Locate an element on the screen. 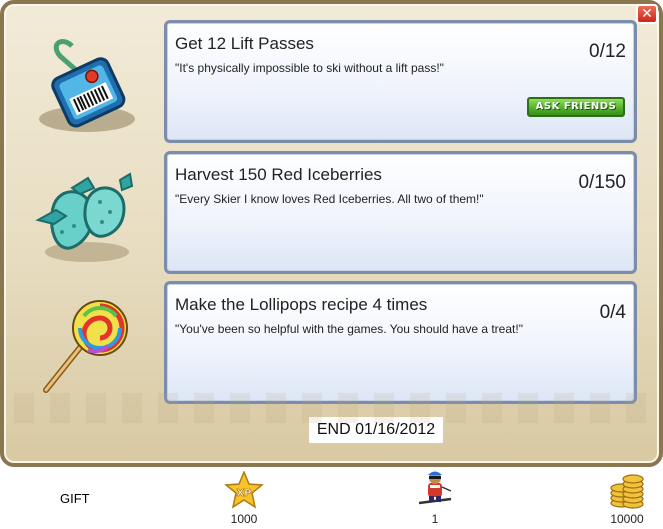  coins-reward: 10000 is located at coordinates (627, 498).